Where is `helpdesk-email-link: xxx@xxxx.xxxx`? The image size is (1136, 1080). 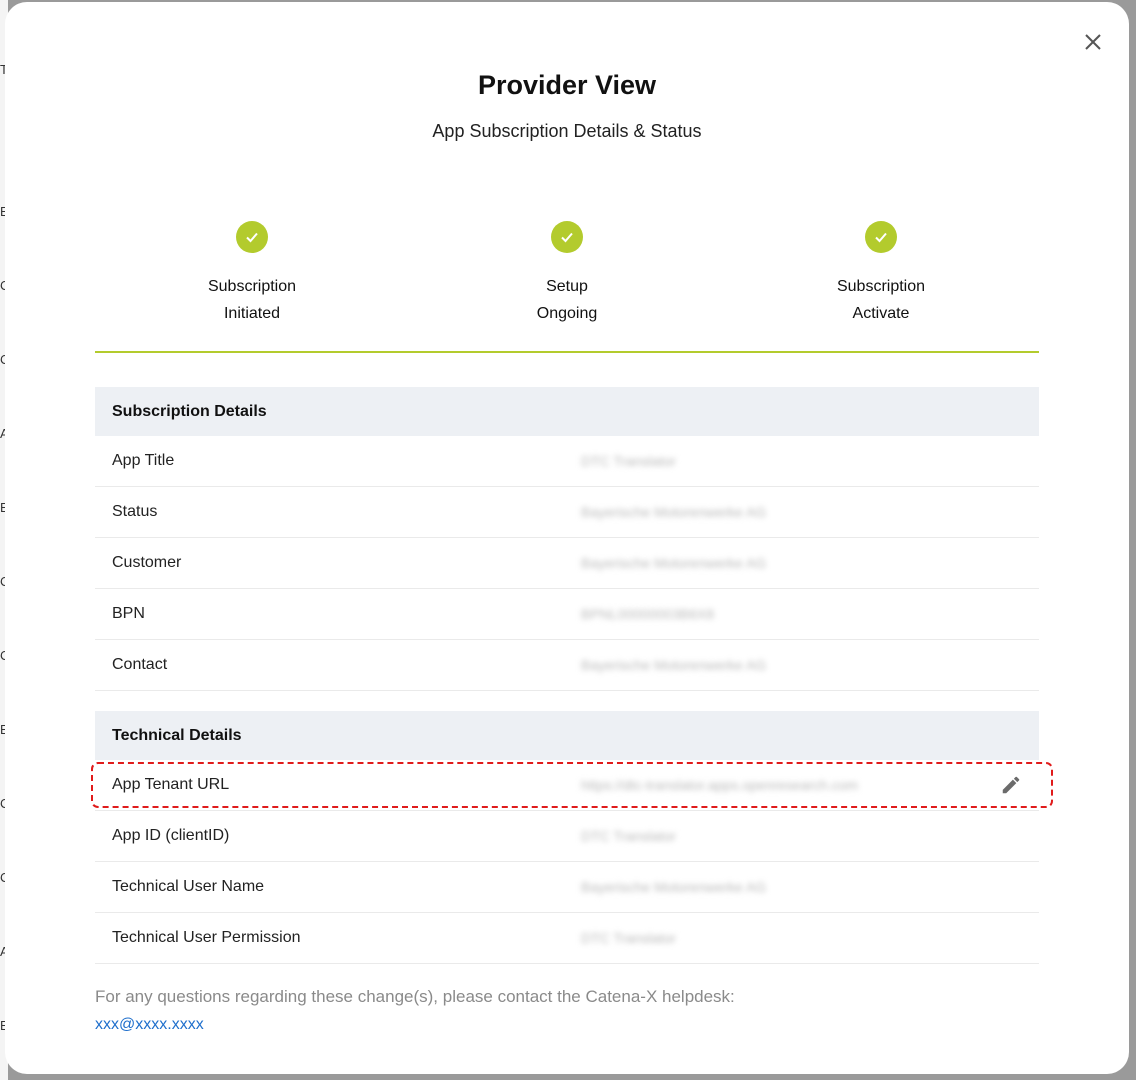 helpdesk-email-link: xxx@xxxx.xxxx is located at coordinates (149, 1025).